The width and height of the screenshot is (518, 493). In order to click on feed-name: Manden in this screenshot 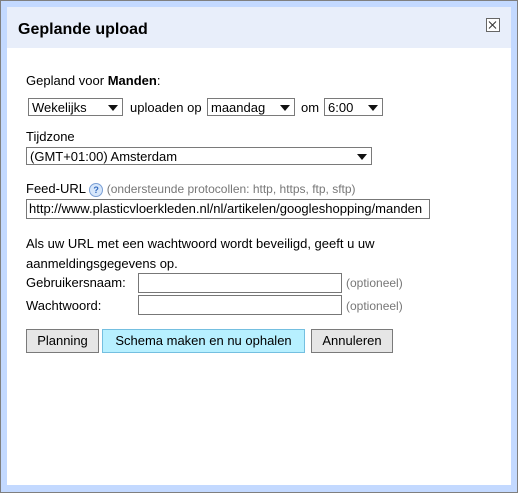, I will do `click(132, 80)`.